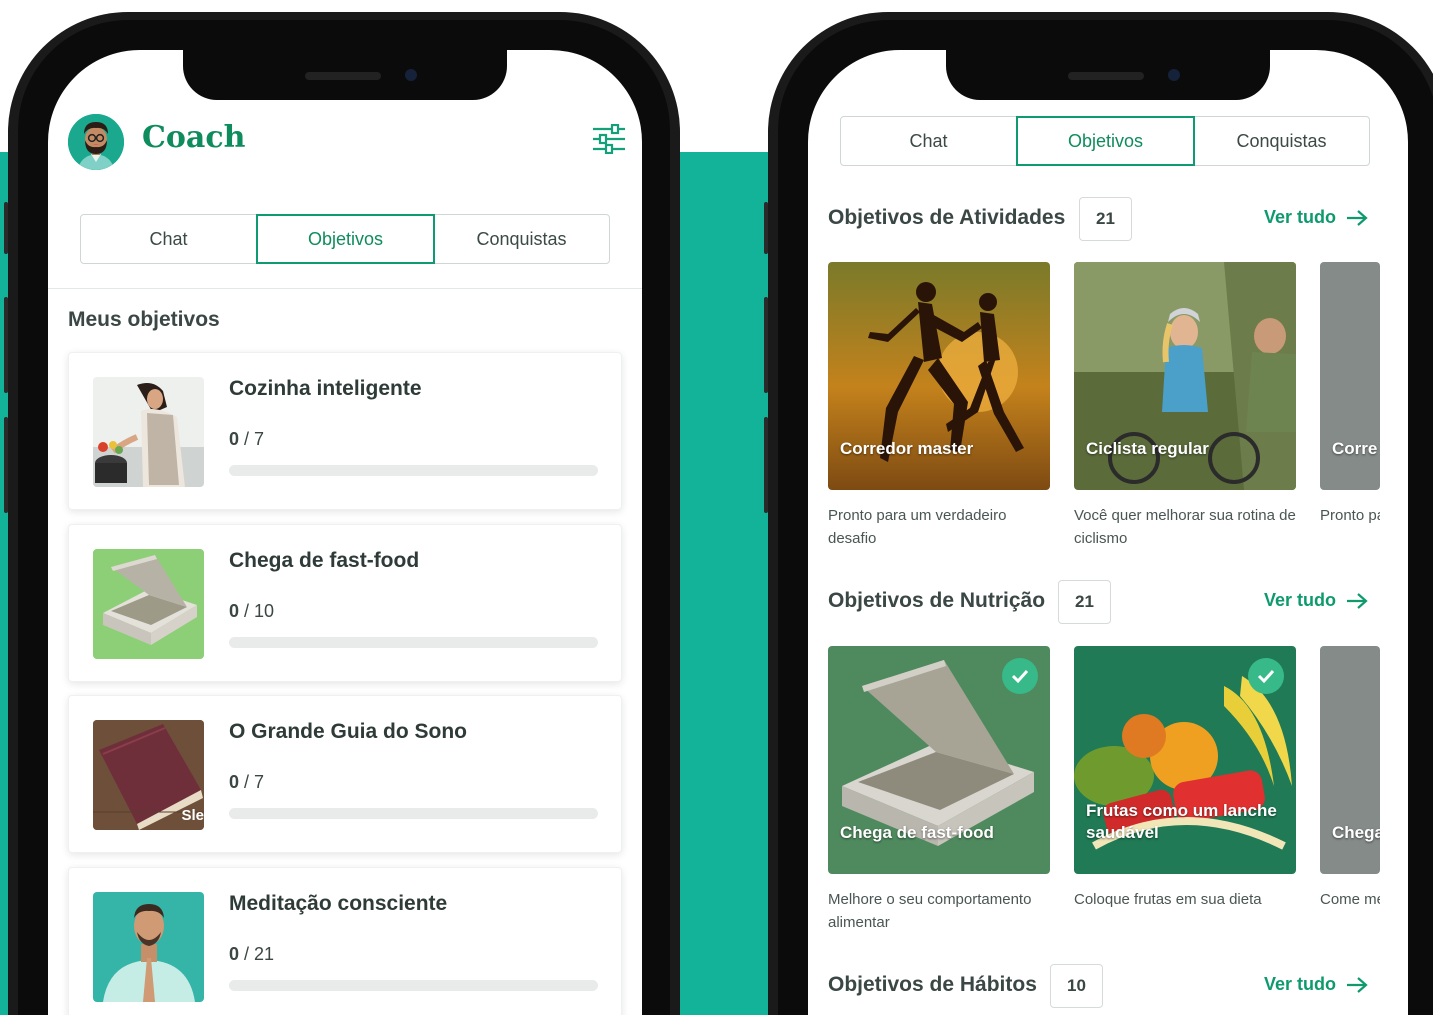 The width and height of the screenshot is (1433, 1015). What do you see at coordinates (1350, 899) in the screenshot?
I see `tile-description: Come me frequent` at bounding box center [1350, 899].